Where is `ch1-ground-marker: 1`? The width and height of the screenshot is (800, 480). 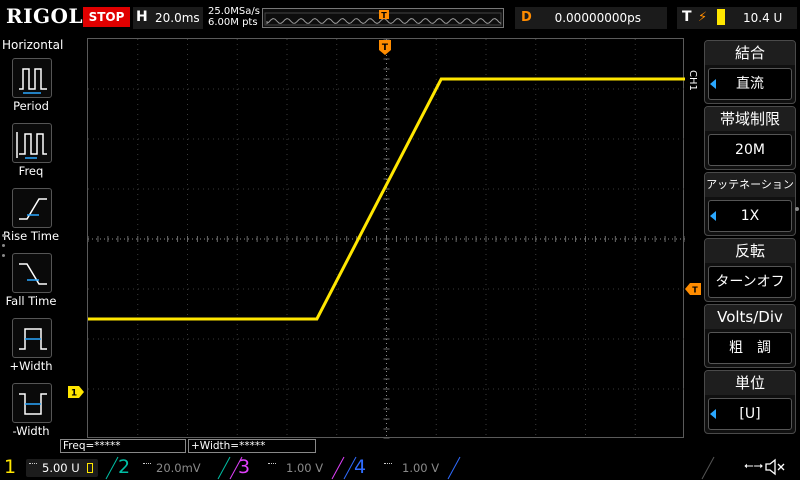
ch1-ground-marker: 1 is located at coordinates (76, 392).